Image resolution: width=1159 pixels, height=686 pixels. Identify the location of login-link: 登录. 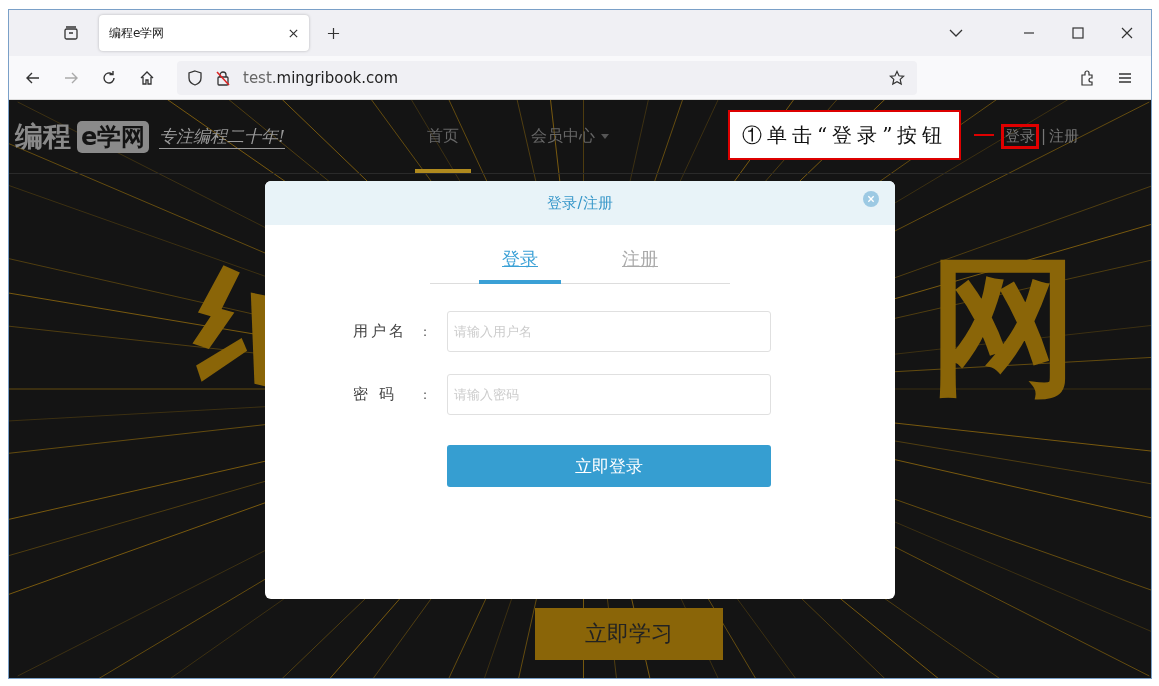
(1019, 136).